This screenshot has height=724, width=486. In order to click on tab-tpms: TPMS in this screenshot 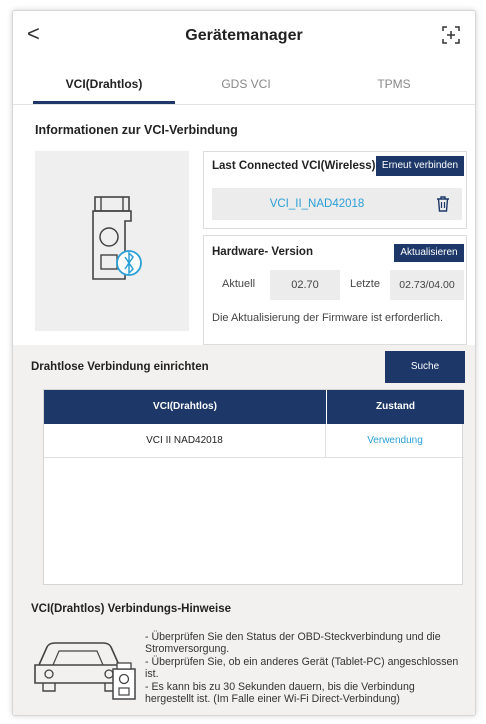, I will do `click(394, 84)`.